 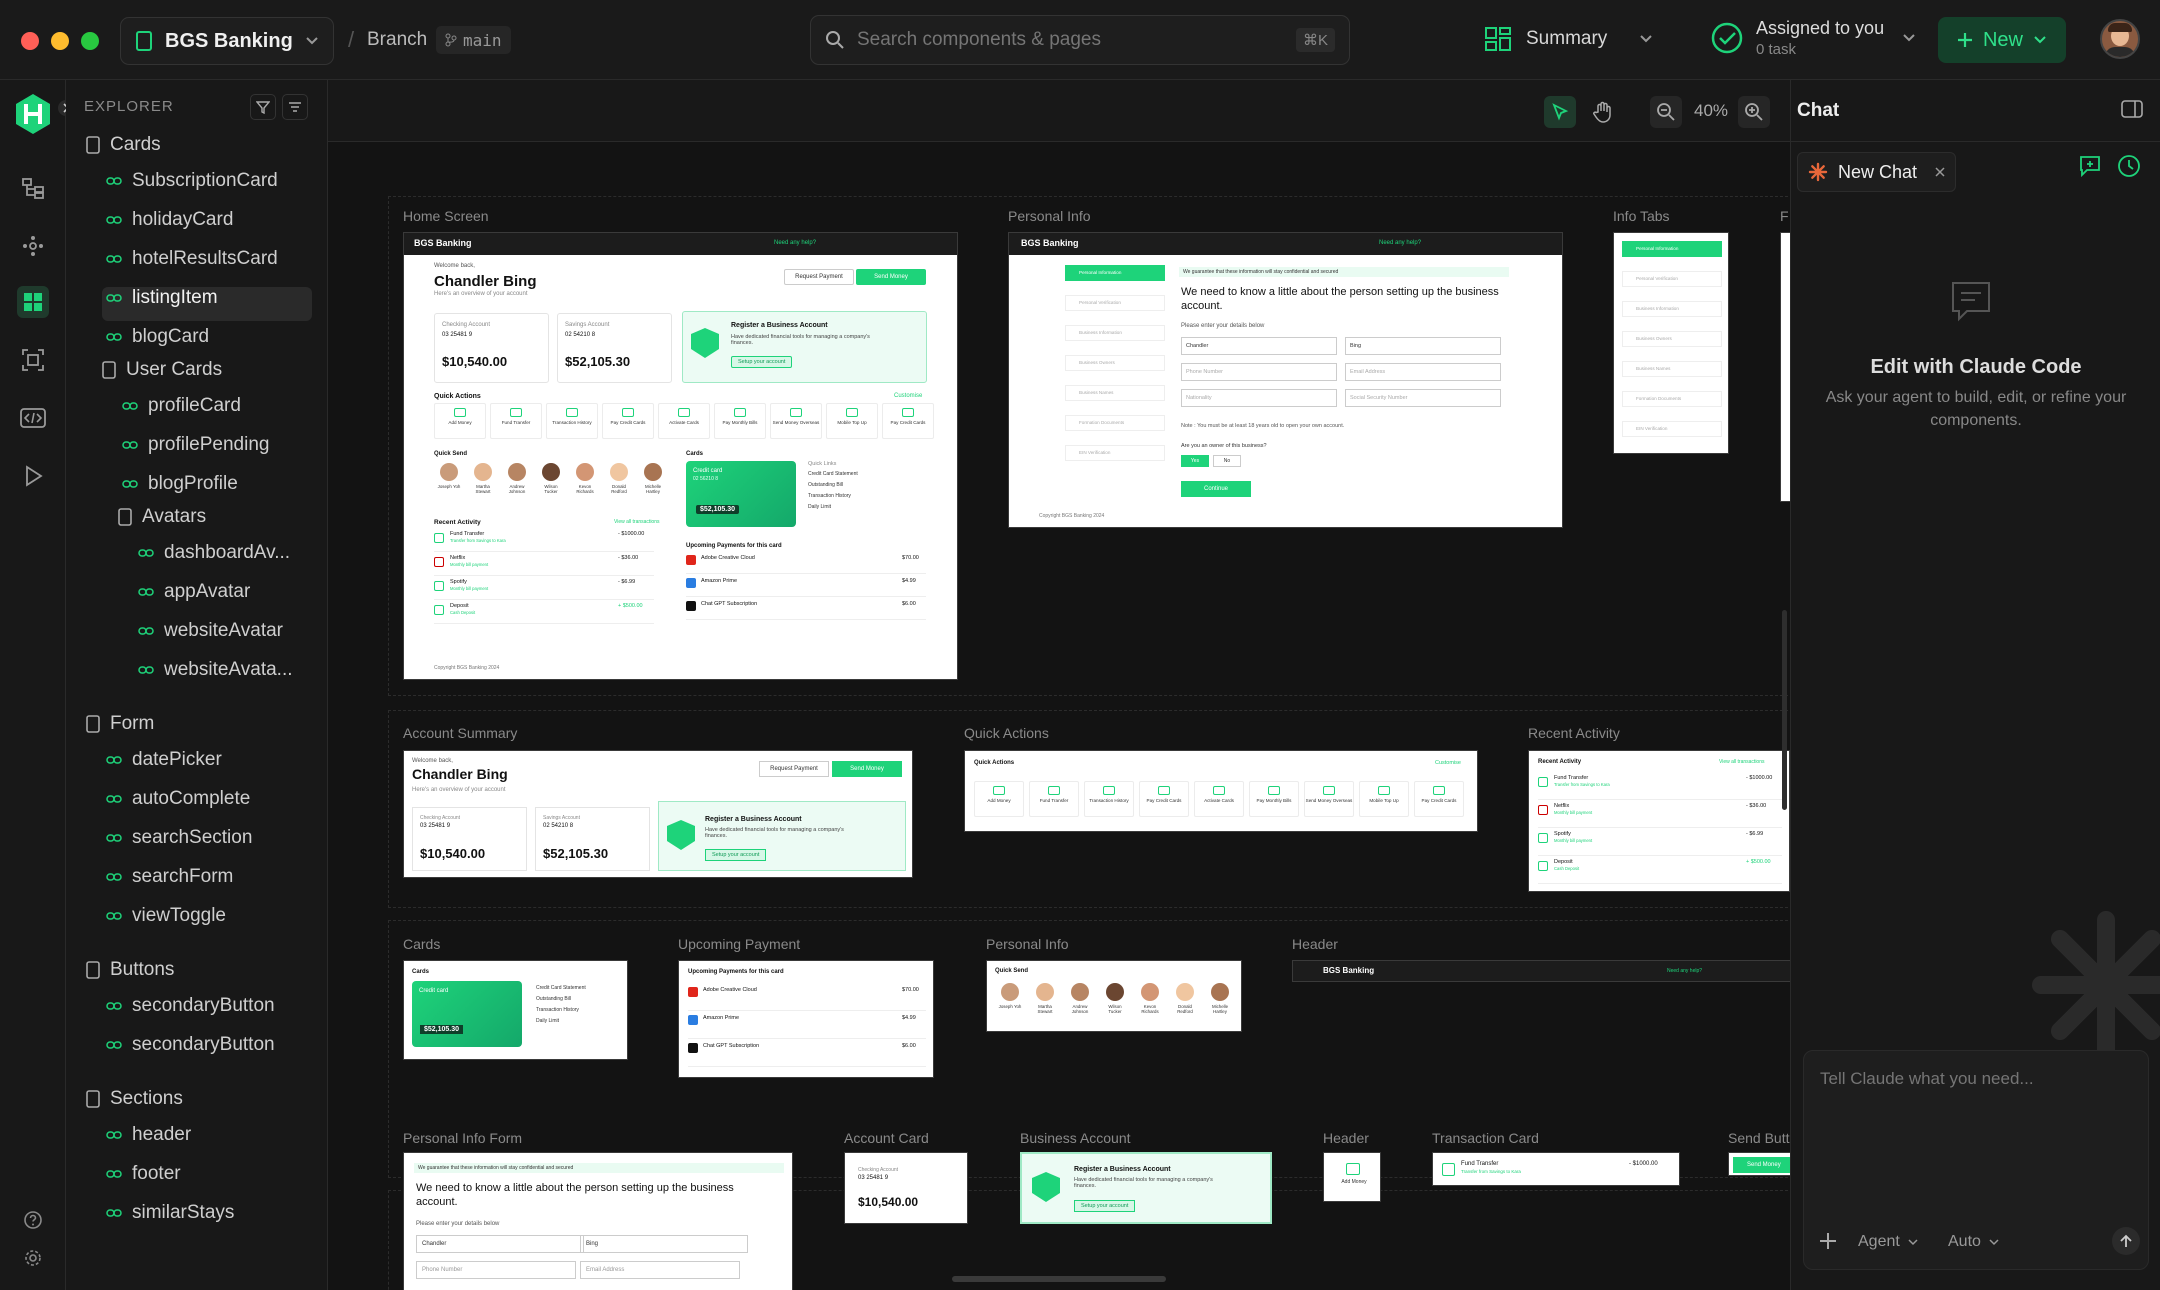 What do you see at coordinates (1582, 784) in the screenshot?
I see `tx-sub: Transfer from Savings to Kara` at bounding box center [1582, 784].